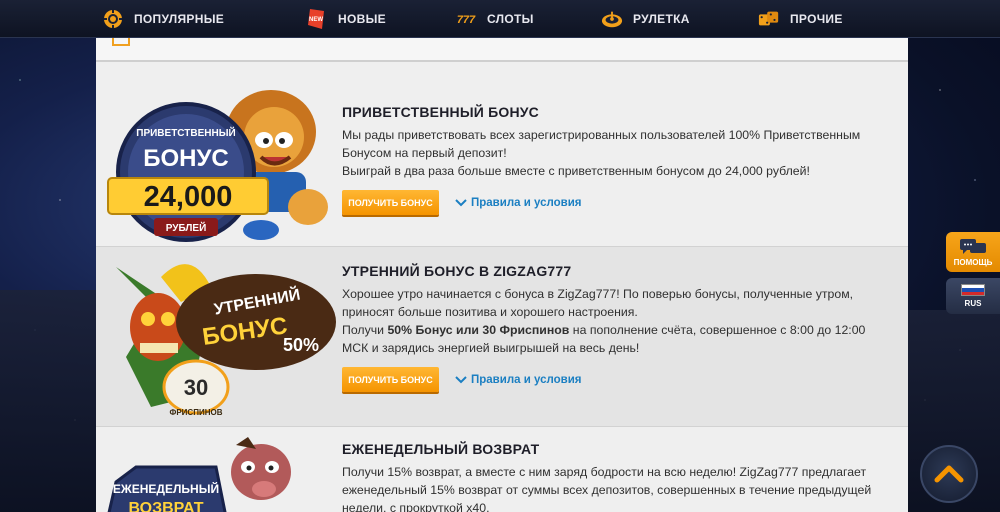  What do you see at coordinates (441, 449) in the screenshot?
I see `promo-title: ЕЖЕНЕДЕЛЬНЫЙ ВОЗВРАТ` at bounding box center [441, 449].